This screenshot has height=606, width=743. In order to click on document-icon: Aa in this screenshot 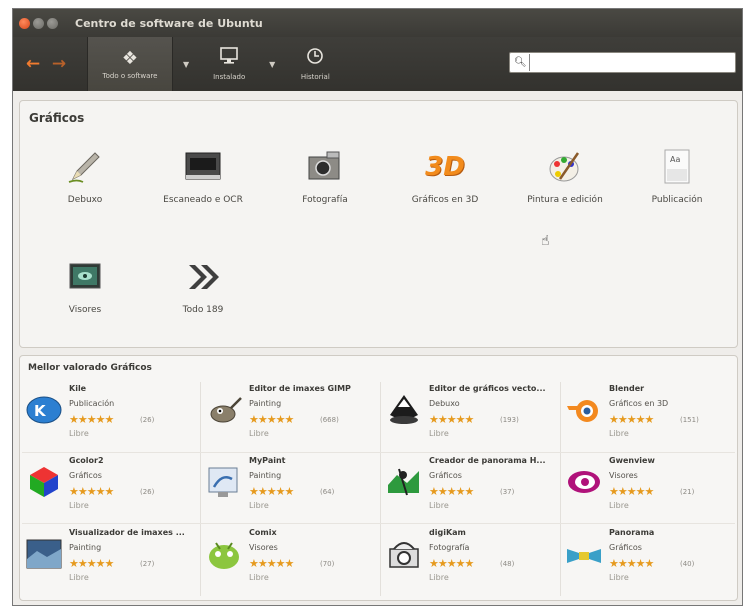, I will do `click(677, 167)`.